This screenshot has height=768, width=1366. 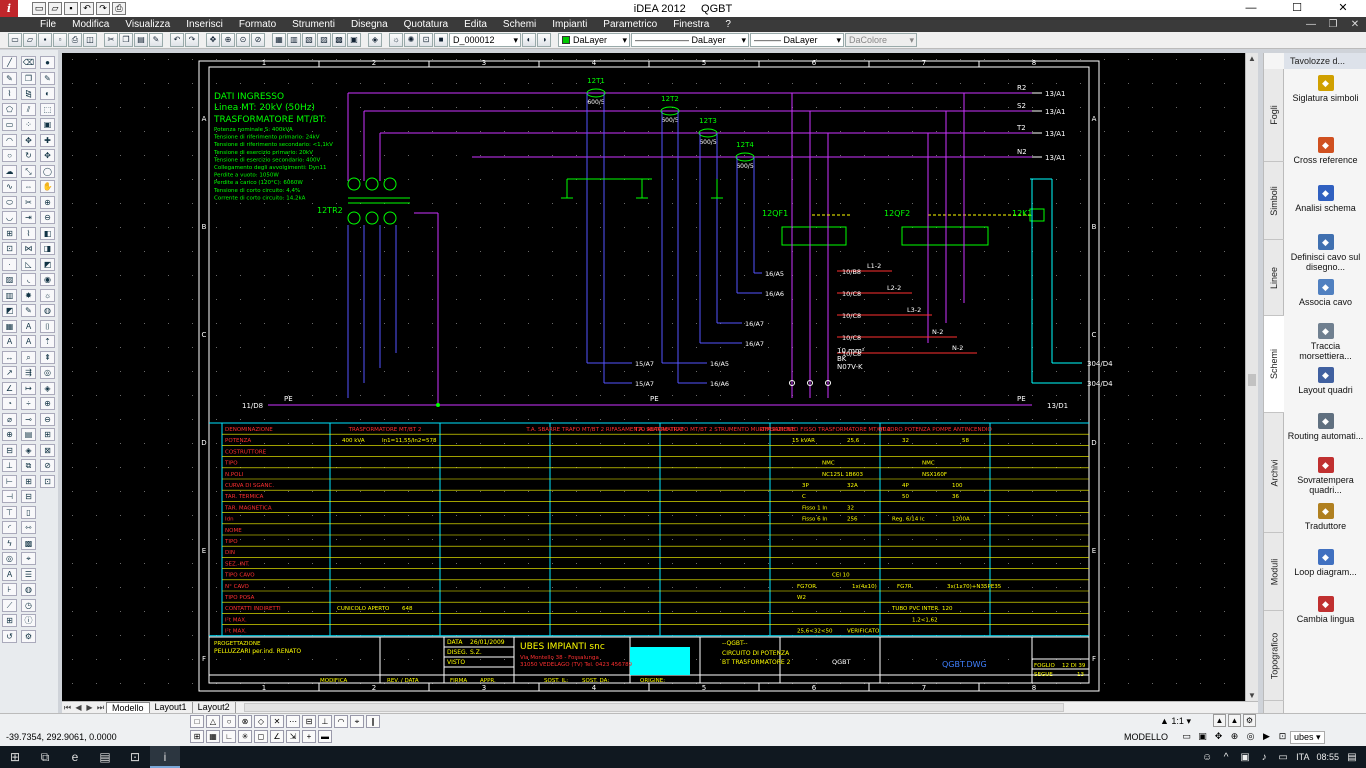 I want to click on restore-doc-icon: ❐, so click(x=1333, y=24).